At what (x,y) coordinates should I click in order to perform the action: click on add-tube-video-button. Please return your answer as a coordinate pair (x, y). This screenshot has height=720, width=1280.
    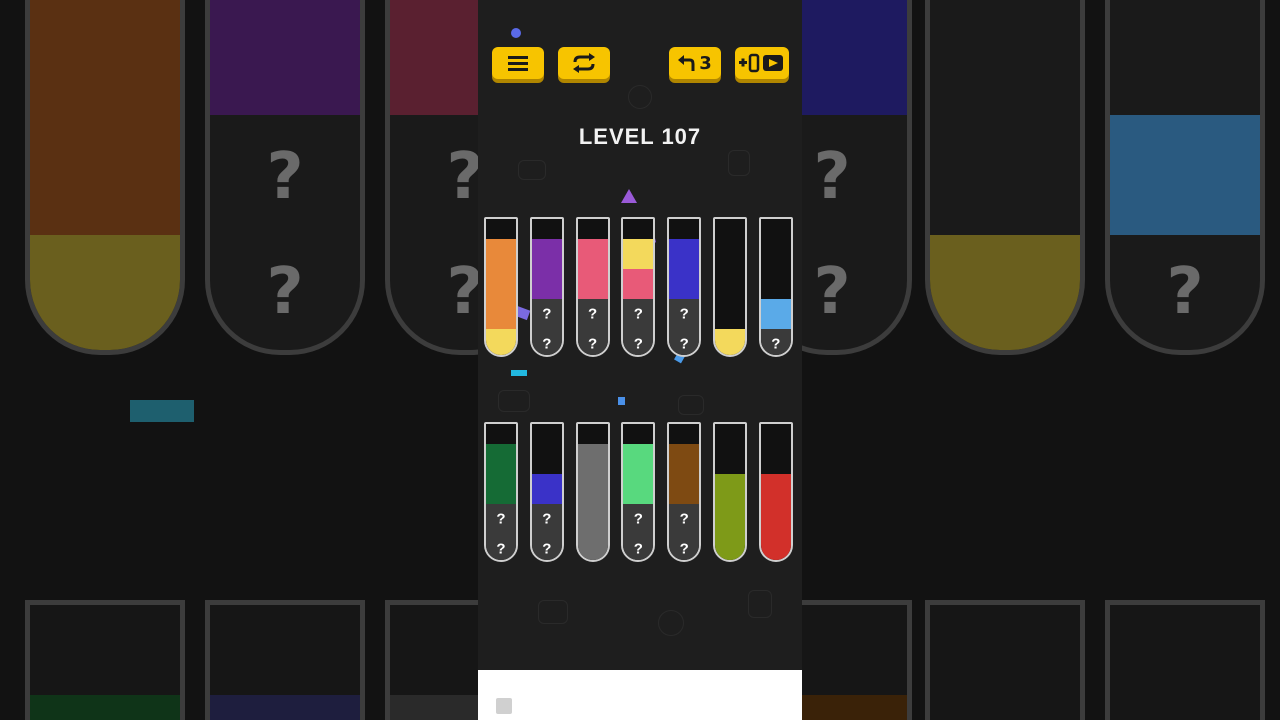
    Looking at the image, I should click on (762, 63).